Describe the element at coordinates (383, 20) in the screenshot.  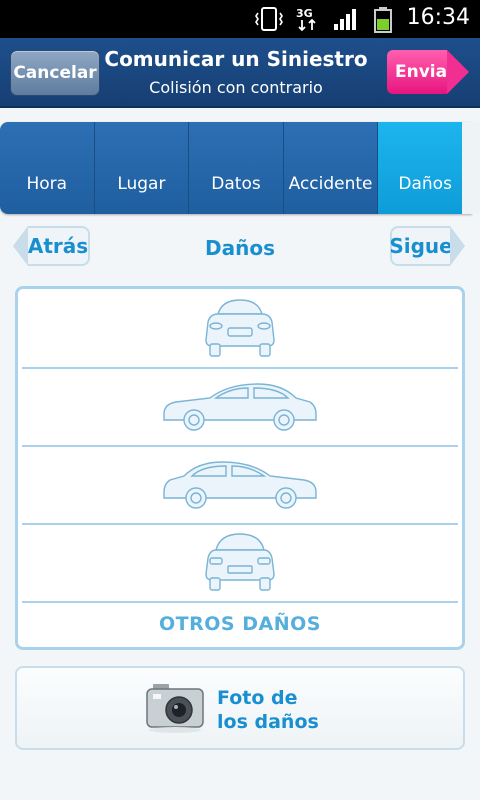
I see `battery-icon` at that location.